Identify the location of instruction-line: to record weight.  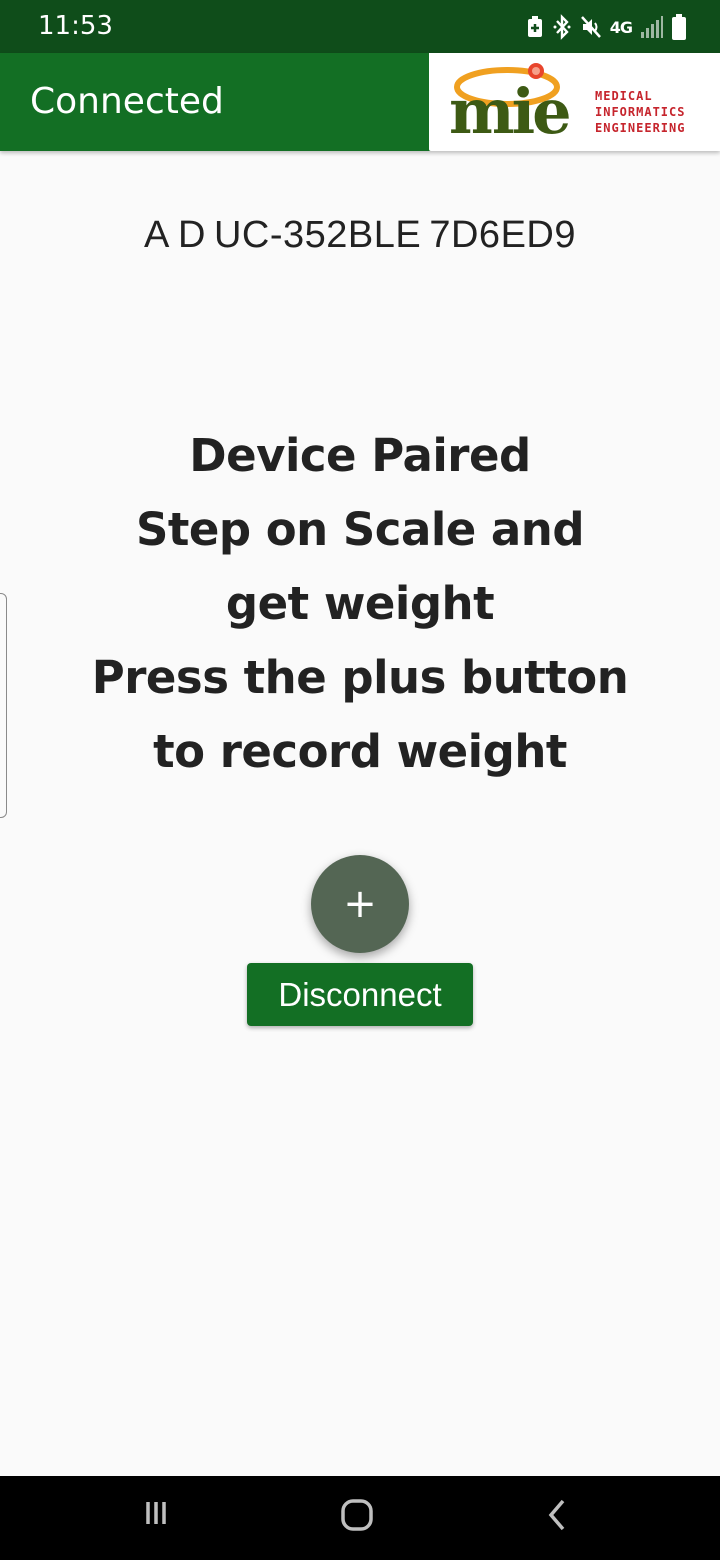
(360, 751).